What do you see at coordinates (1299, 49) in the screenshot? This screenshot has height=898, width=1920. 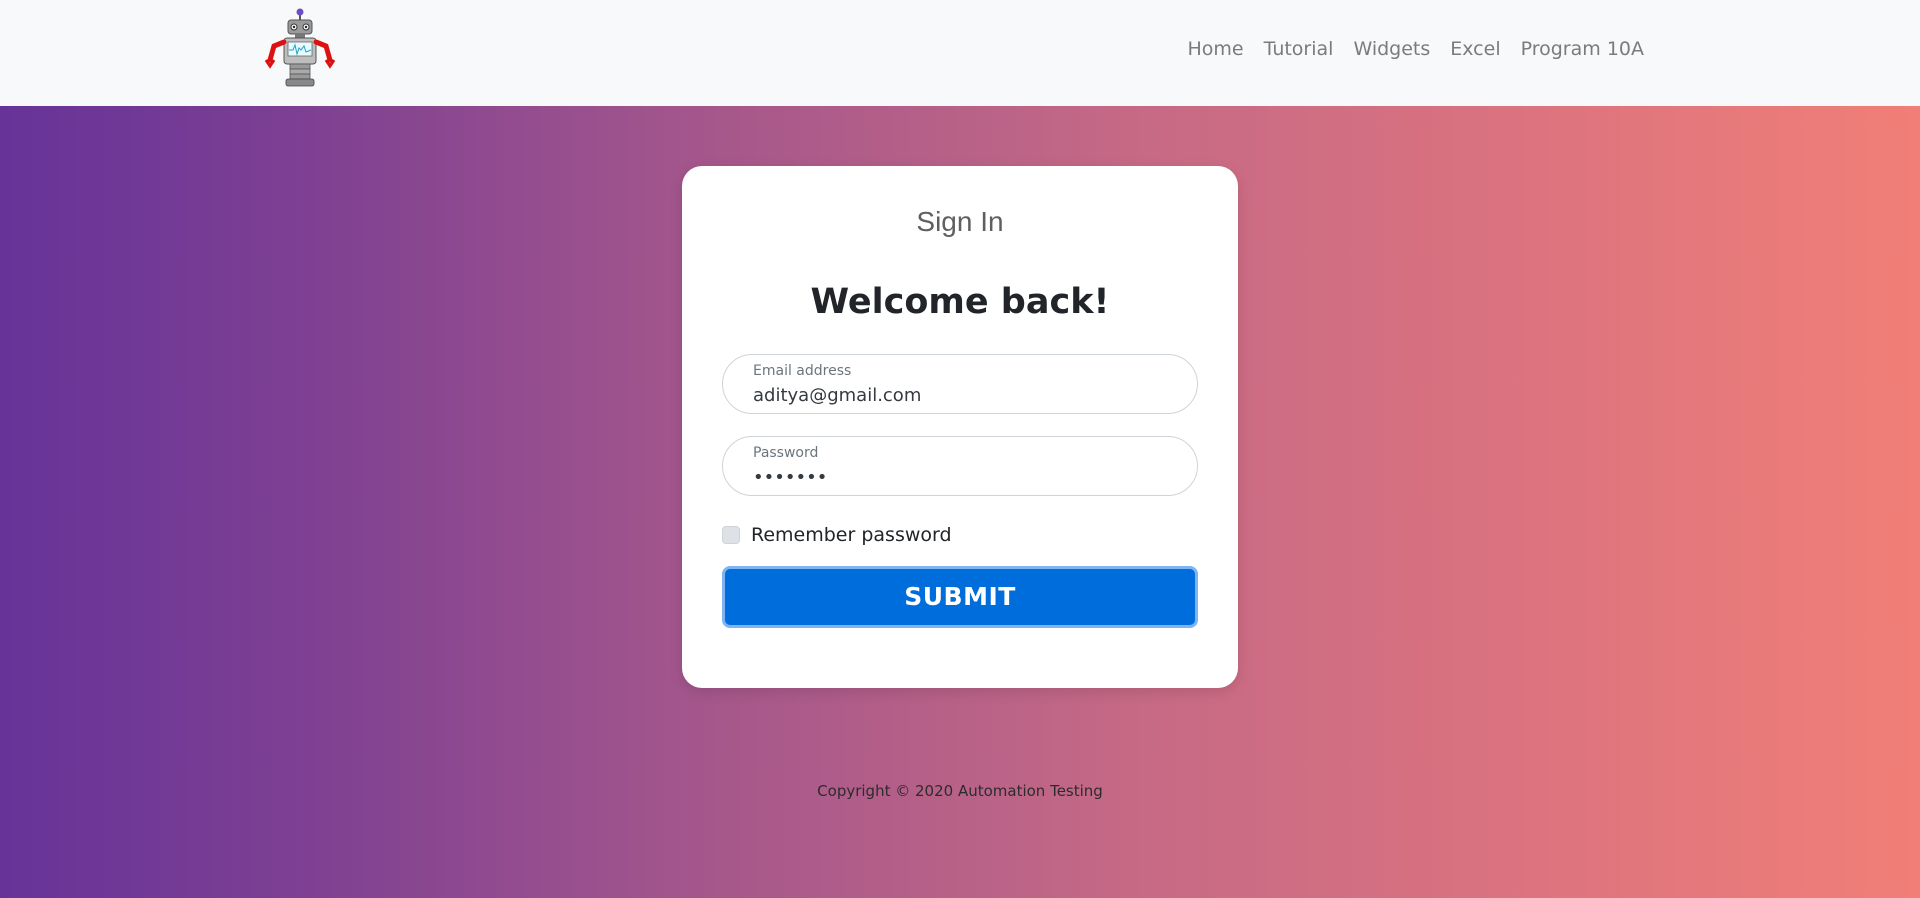 I see `nav-link-tutorial: Tutorial` at bounding box center [1299, 49].